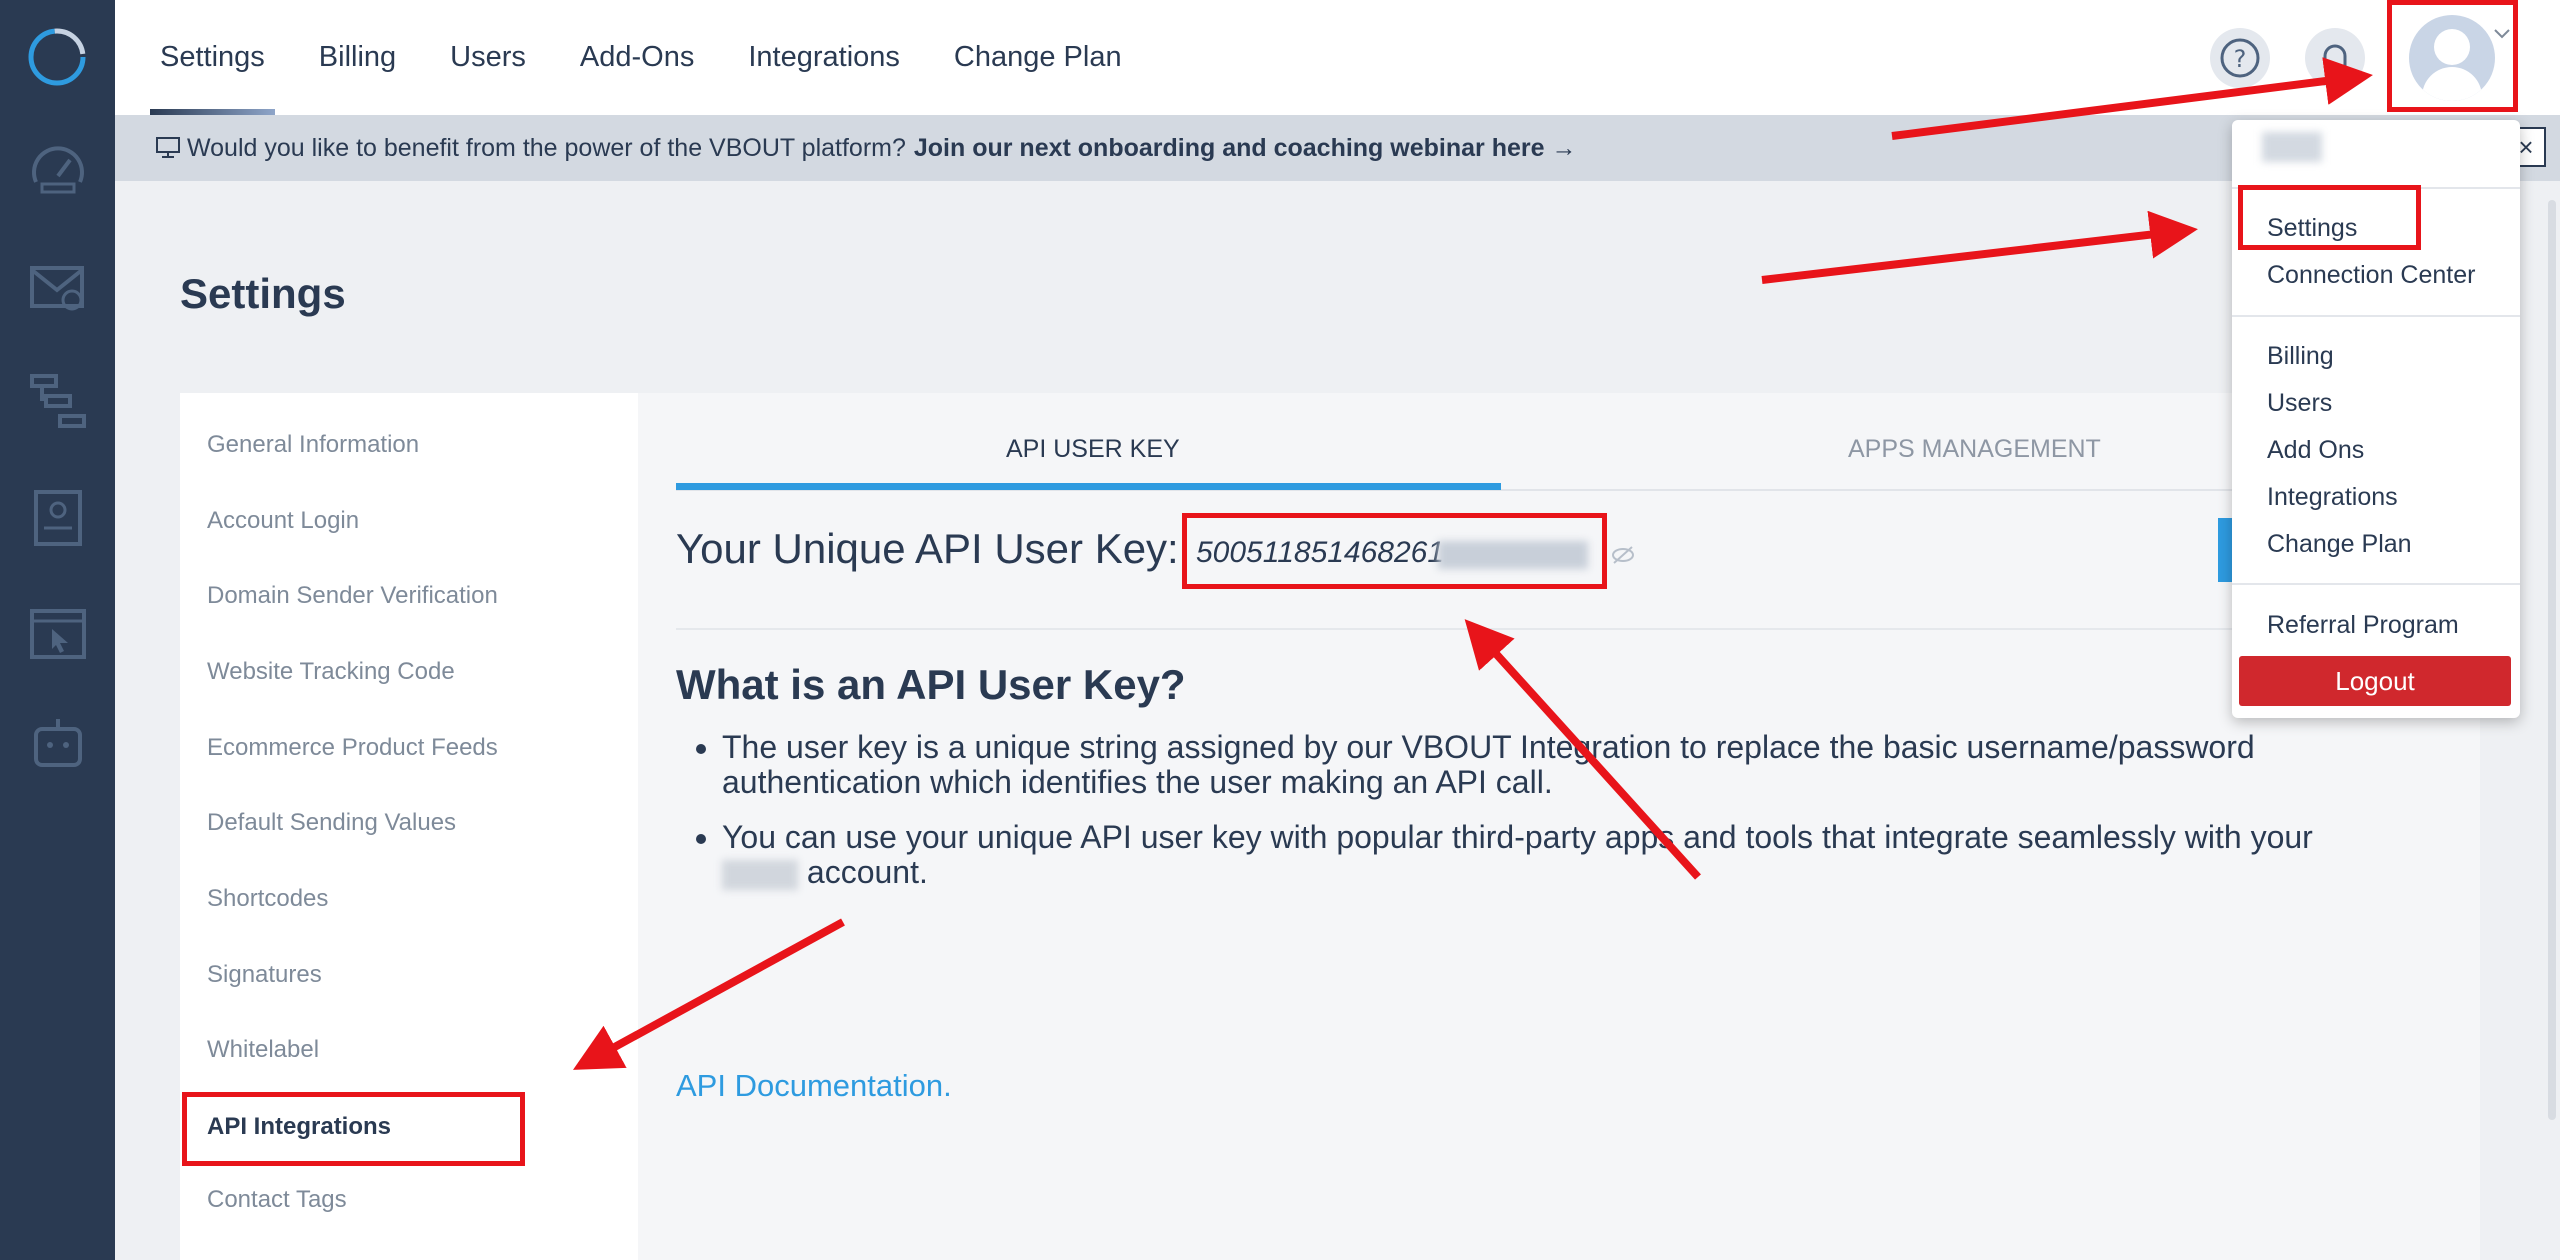  I want to click on tab-billing: Billing, so click(357, 57).